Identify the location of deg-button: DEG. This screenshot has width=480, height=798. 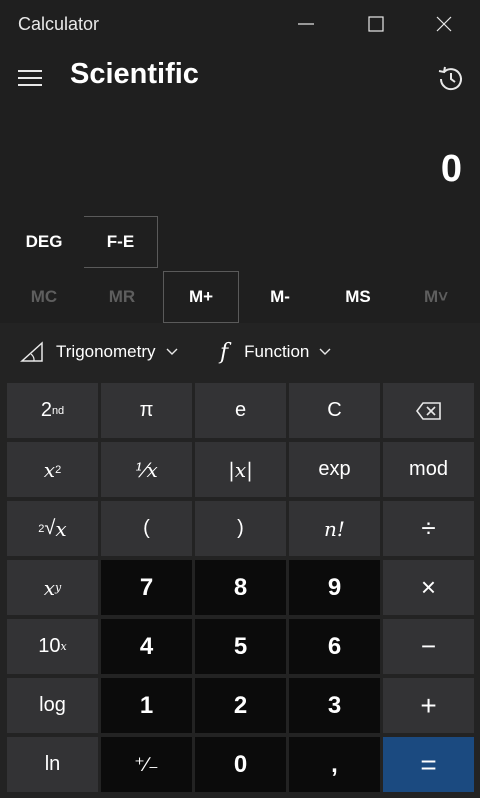
(44, 242).